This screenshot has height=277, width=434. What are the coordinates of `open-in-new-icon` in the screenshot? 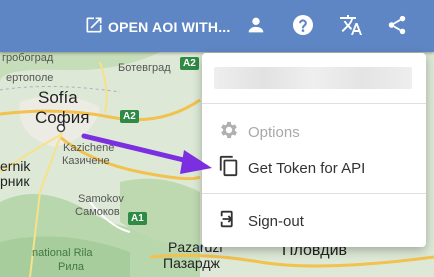 It's located at (94, 27).